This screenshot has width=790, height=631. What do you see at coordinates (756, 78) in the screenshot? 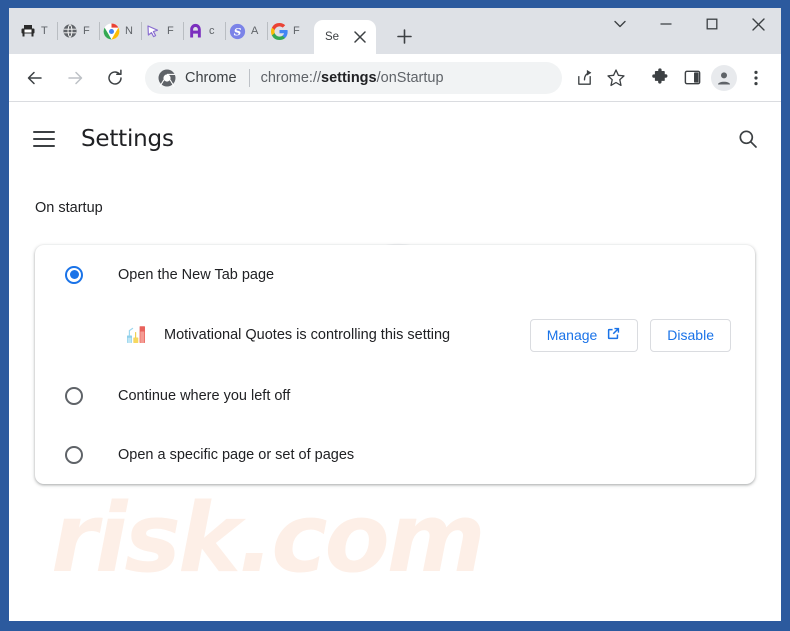
I see `more-vertical-icon` at bounding box center [756, 78].